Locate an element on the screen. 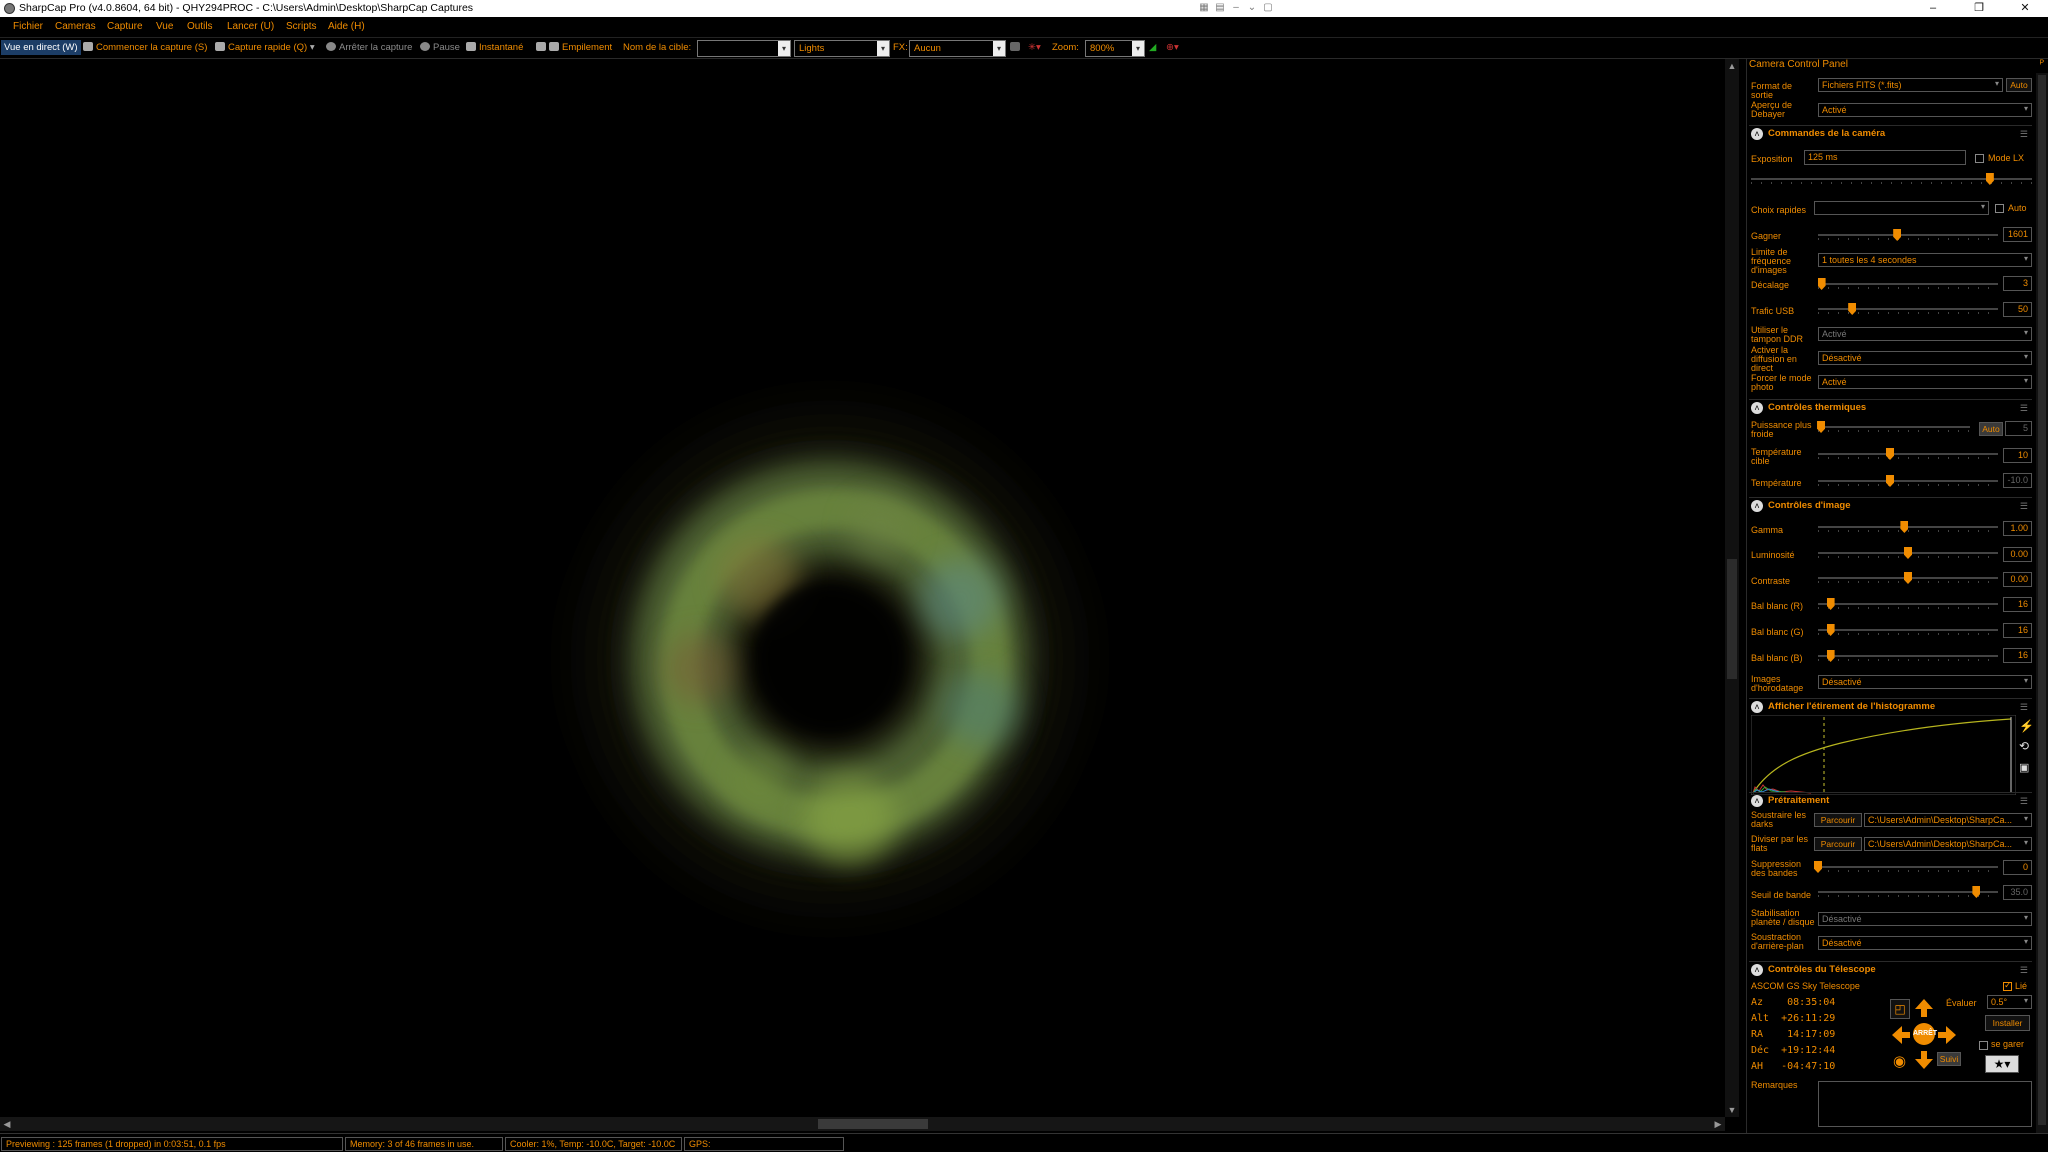  fx-select: Aucun ▾ is located at coordinates (957, 48).